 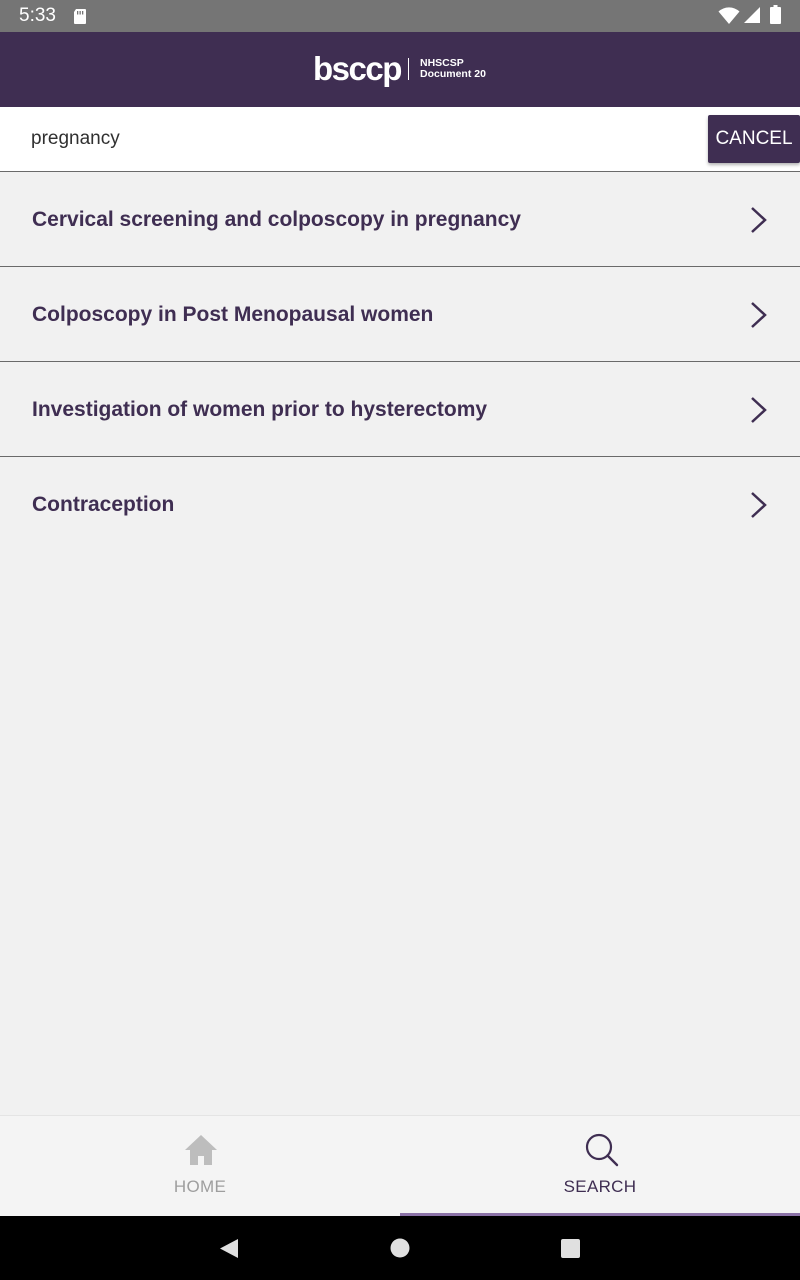 I want to click on tab-home-label: HOME, so click(x=200, y=1186).